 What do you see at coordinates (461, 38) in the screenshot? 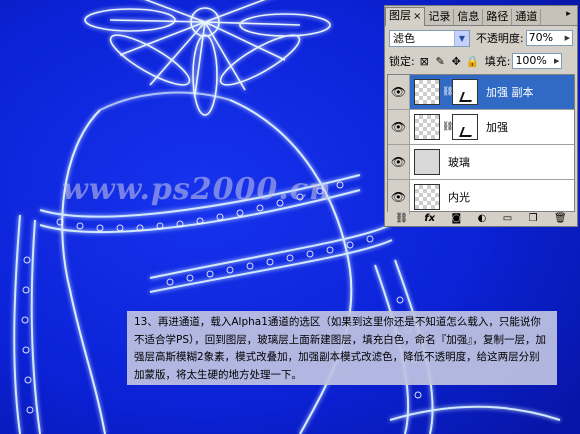
I see `chevron-down-icon: ▼` at bounding box center [461, 38].